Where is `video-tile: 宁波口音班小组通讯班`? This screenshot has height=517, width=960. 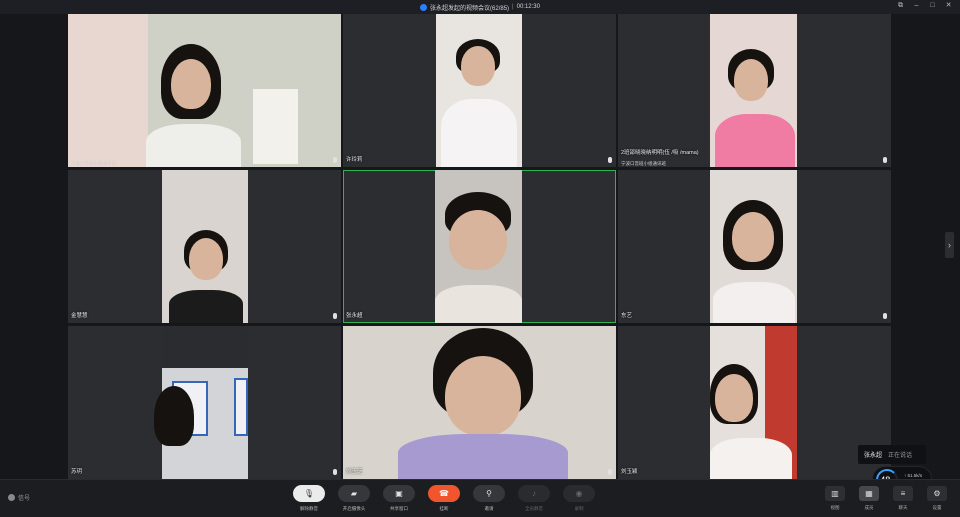
video-tile: 宁波口音班小组通讯班 is located at coordinates (204, 90).